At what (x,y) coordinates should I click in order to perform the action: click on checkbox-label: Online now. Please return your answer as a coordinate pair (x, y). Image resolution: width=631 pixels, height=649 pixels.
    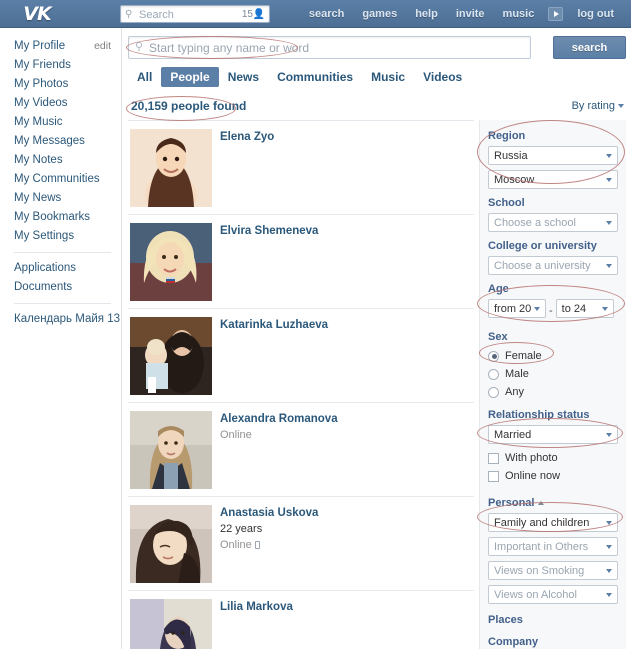
    Looking at the image, I should click on (533, 476).